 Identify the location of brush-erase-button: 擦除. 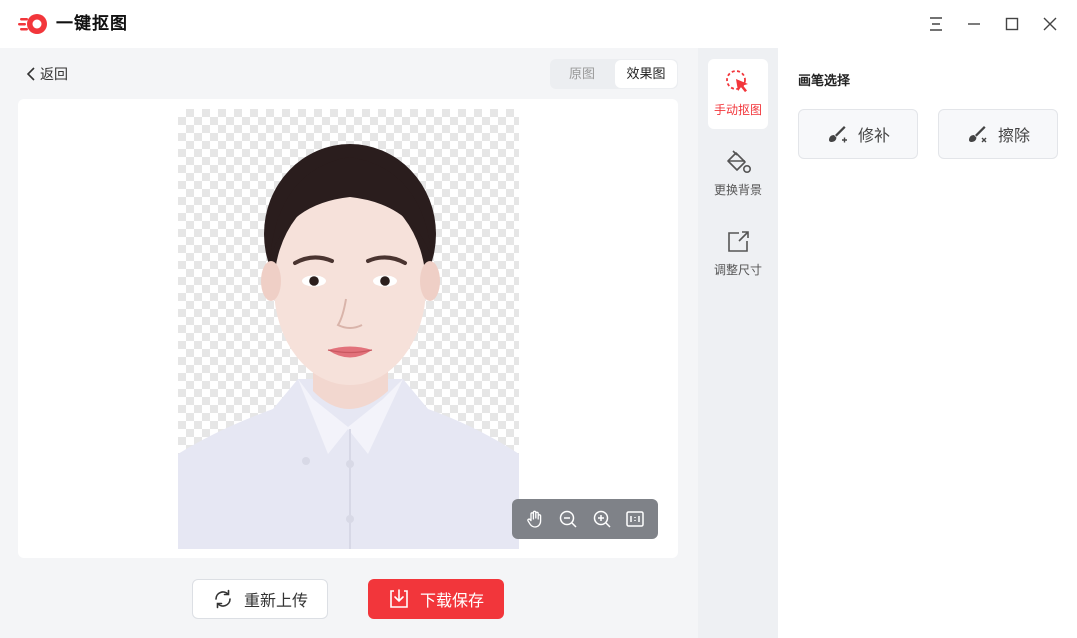
(998, 134).